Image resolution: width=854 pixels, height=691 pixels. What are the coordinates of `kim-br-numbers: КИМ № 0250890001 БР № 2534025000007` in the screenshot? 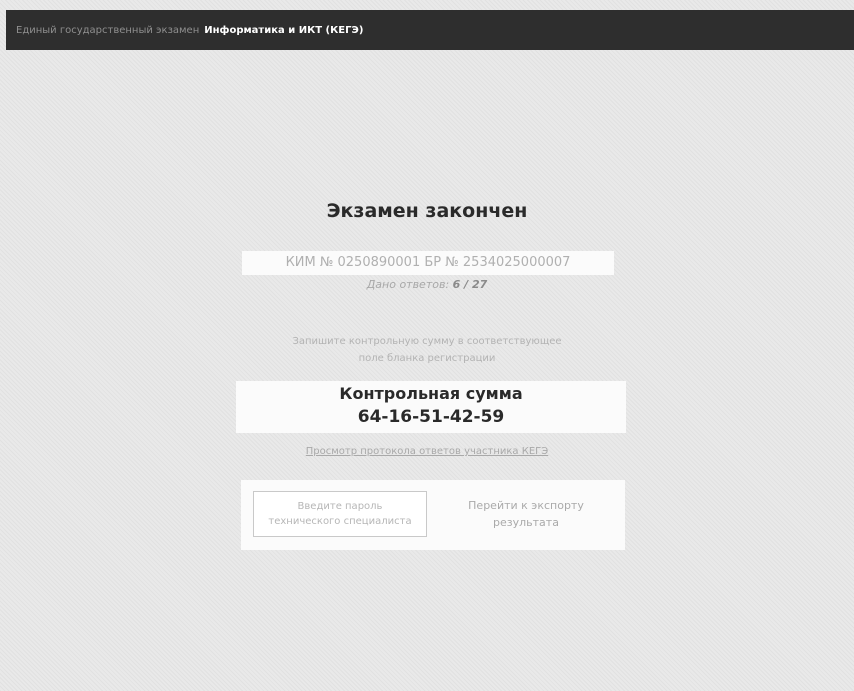 It's located at (428, 263).